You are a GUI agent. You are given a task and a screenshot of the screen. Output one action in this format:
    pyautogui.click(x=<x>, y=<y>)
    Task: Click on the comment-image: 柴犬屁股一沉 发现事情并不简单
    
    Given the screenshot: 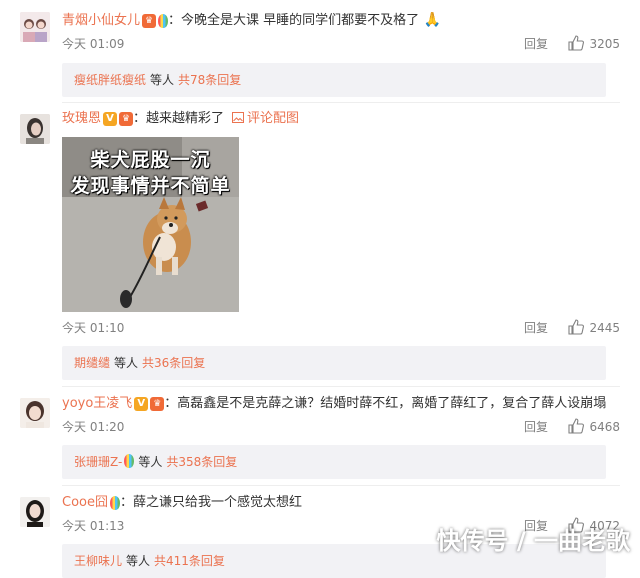 What is the action you would take?
    pyautogui.click(x=150, y=224)
    